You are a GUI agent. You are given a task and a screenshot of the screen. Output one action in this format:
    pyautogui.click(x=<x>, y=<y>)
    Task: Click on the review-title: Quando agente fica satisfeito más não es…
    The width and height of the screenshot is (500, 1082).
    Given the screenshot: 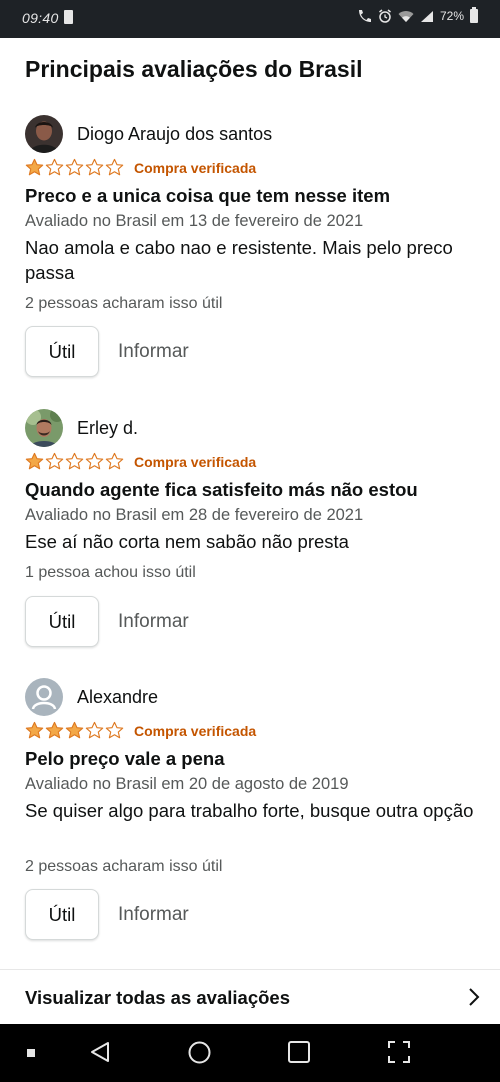 What is the action you would take?
    pyautogui.click(x=221, y=489)
    